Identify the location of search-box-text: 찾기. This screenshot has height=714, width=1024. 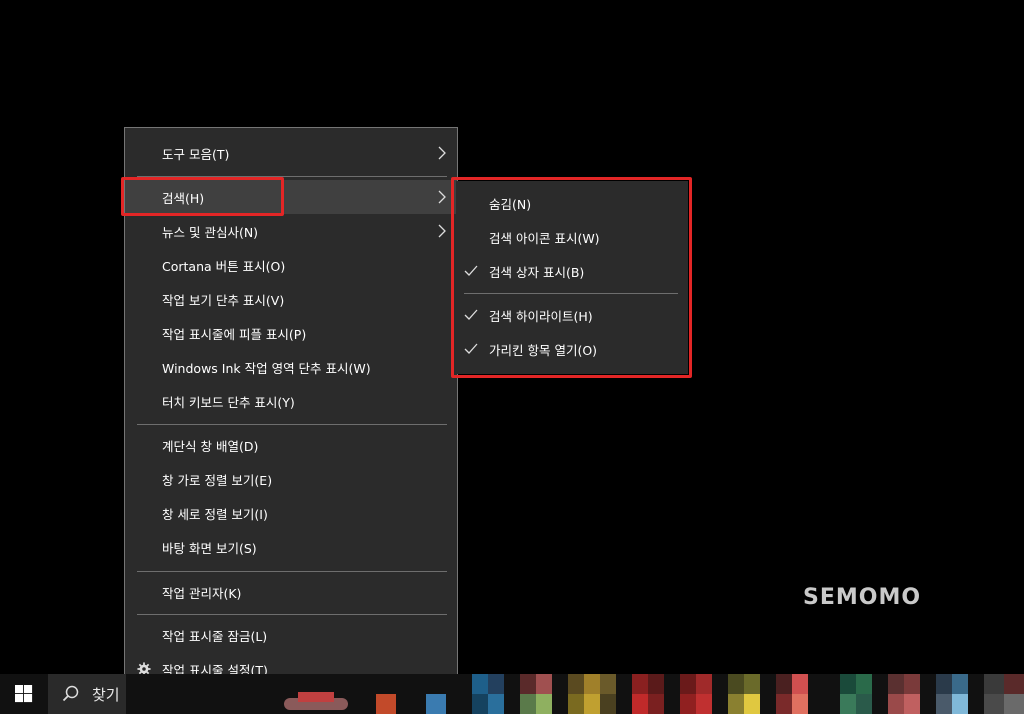
(106, 695).